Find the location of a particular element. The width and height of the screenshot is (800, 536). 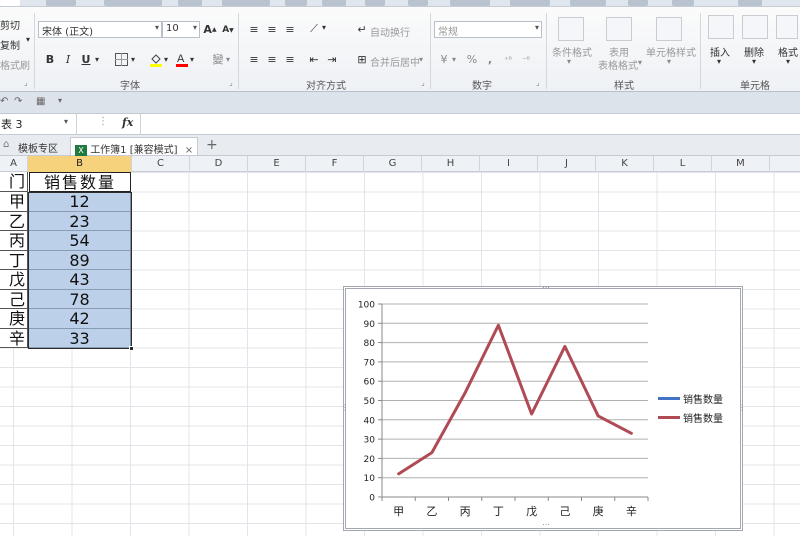

wrap-text-icon: ↵ is located at coordinates (362, 29).